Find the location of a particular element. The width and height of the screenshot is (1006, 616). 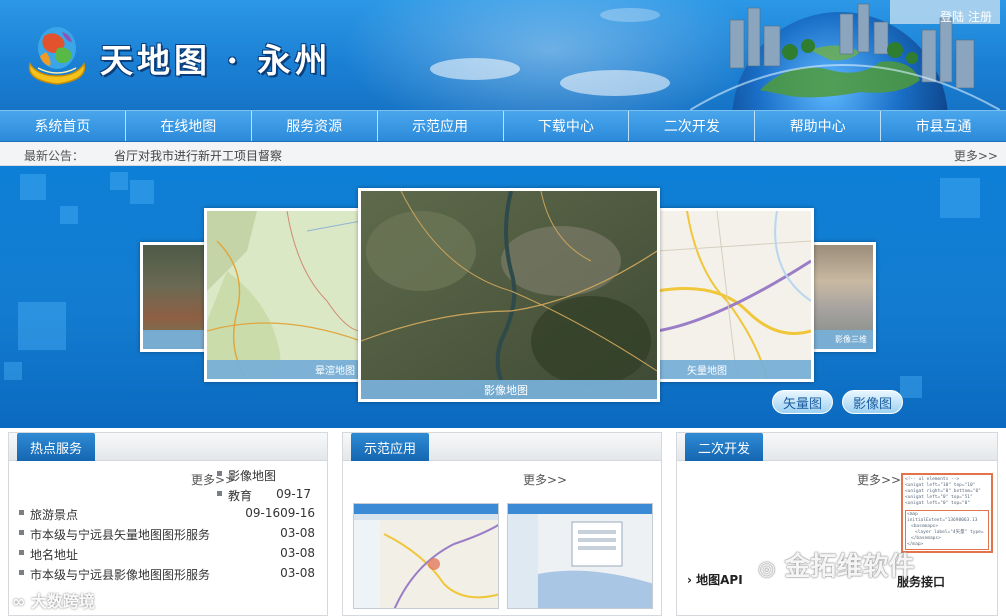

site-watermark-text: 大数跨境 is located at coordinates (62, 601).